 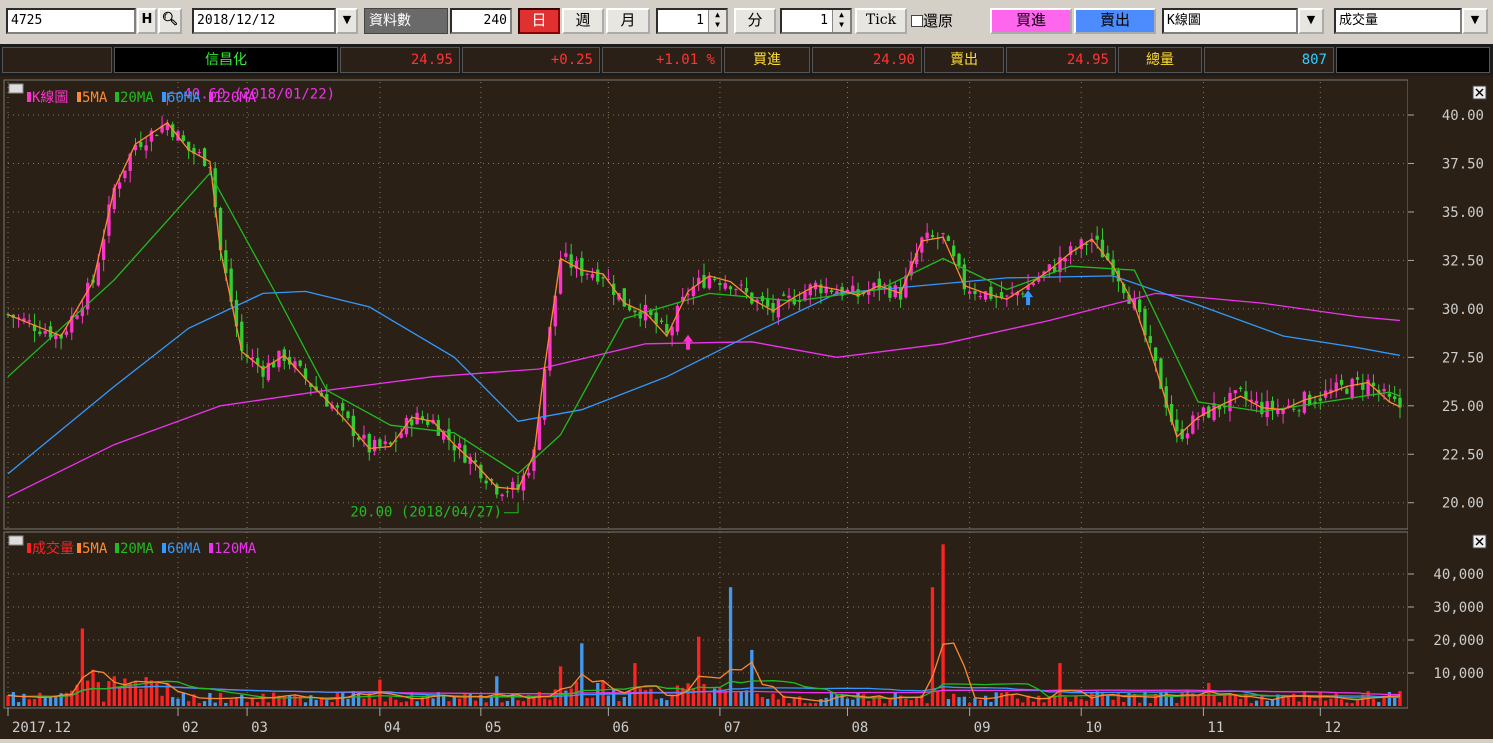 What do you see at coordinates (264, 21) in the screenshot?
I see `date-input: 2018/12/12` at bounding box center [264, 21].